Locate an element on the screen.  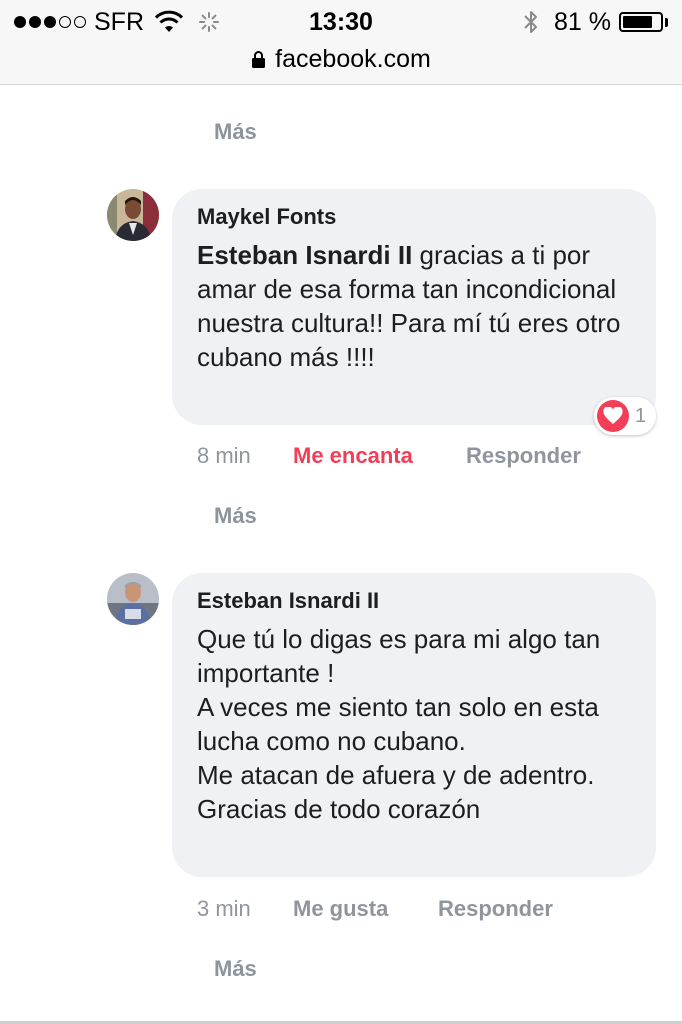
battery-tip is located at coordinates (666, 22).